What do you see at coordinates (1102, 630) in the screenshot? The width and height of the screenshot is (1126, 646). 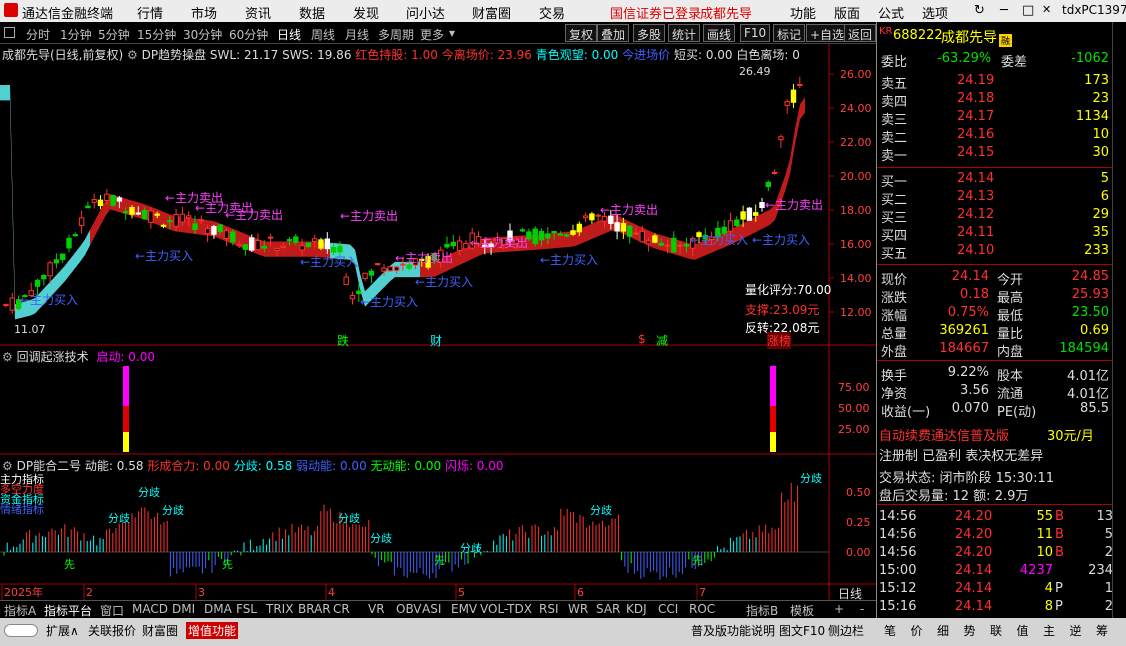 I see `quick-tab-8: 筹` at bounding box center [1102, 630].